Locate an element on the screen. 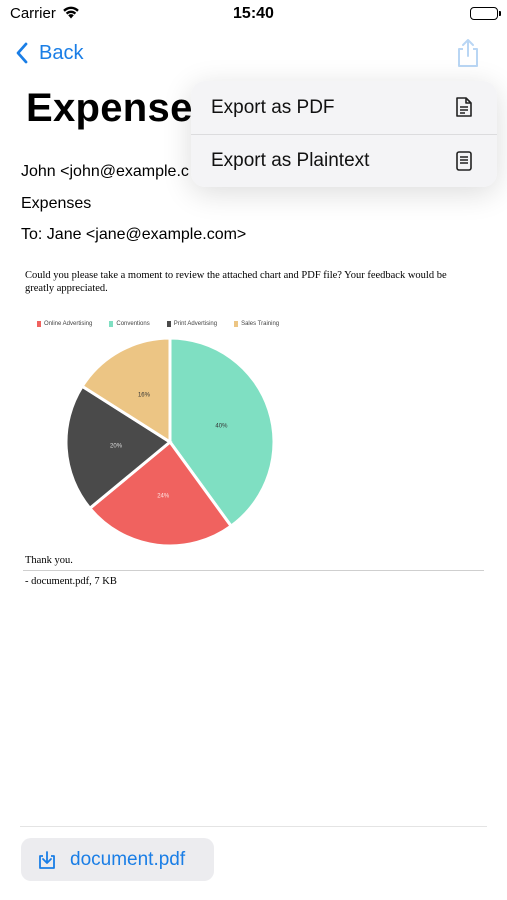 This screenshot has height=900, width=507. share-button is located at coordinates (468, 55).